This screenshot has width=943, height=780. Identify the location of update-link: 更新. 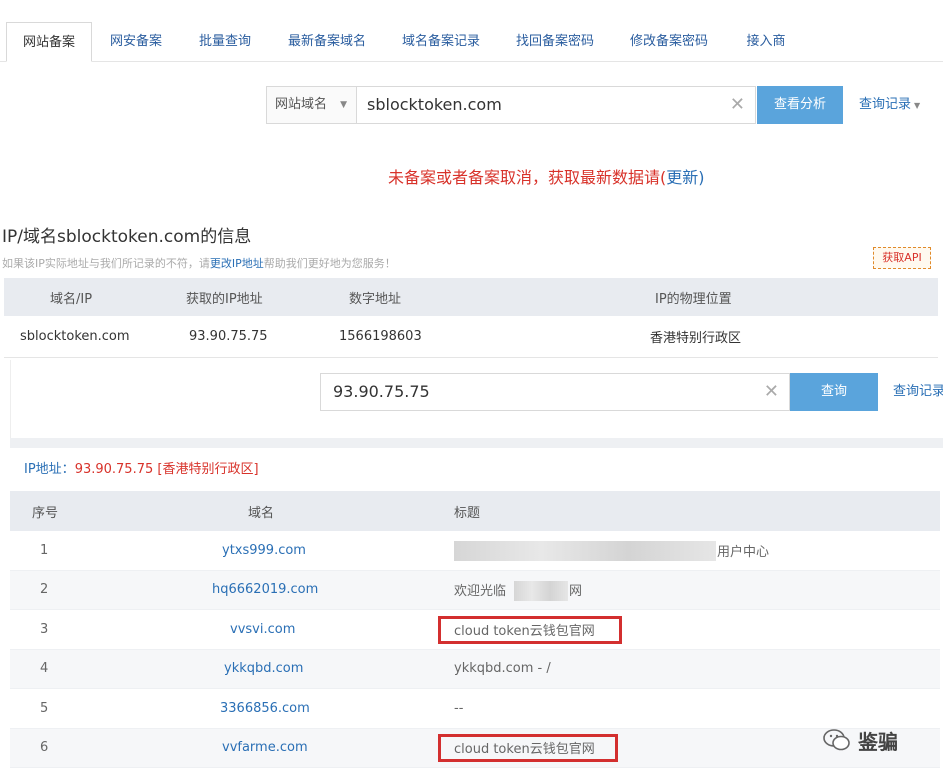
(682, 177).